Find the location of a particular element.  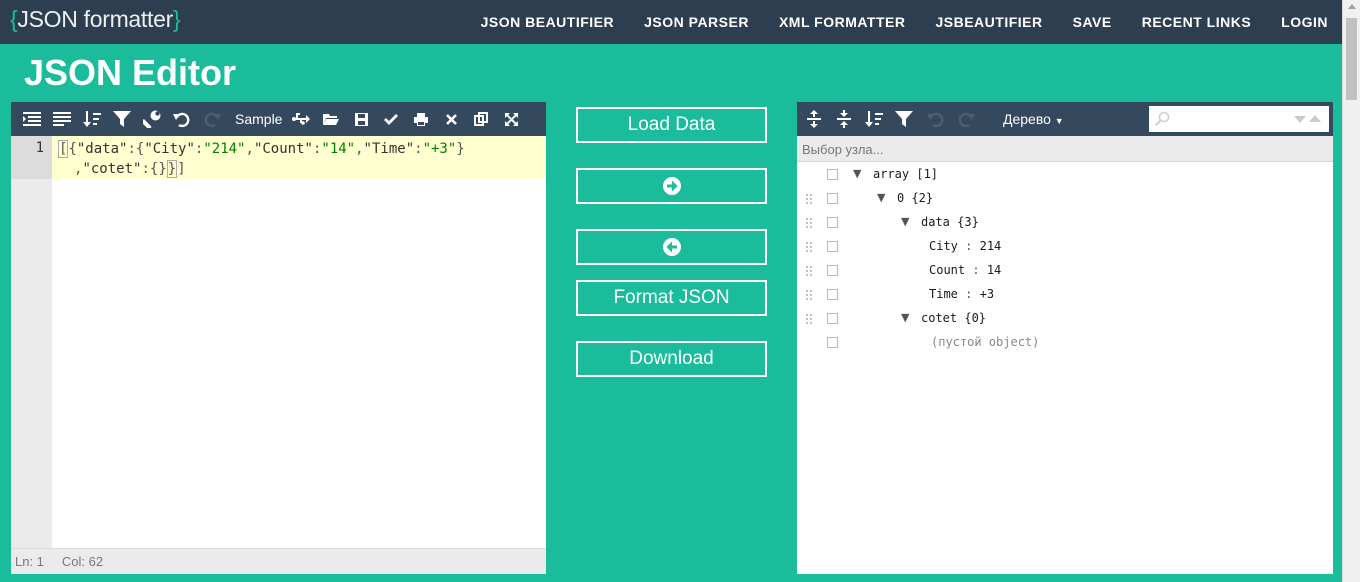

nav-recent-links: RECENT LINKS is located at coordinates (1196, 22).